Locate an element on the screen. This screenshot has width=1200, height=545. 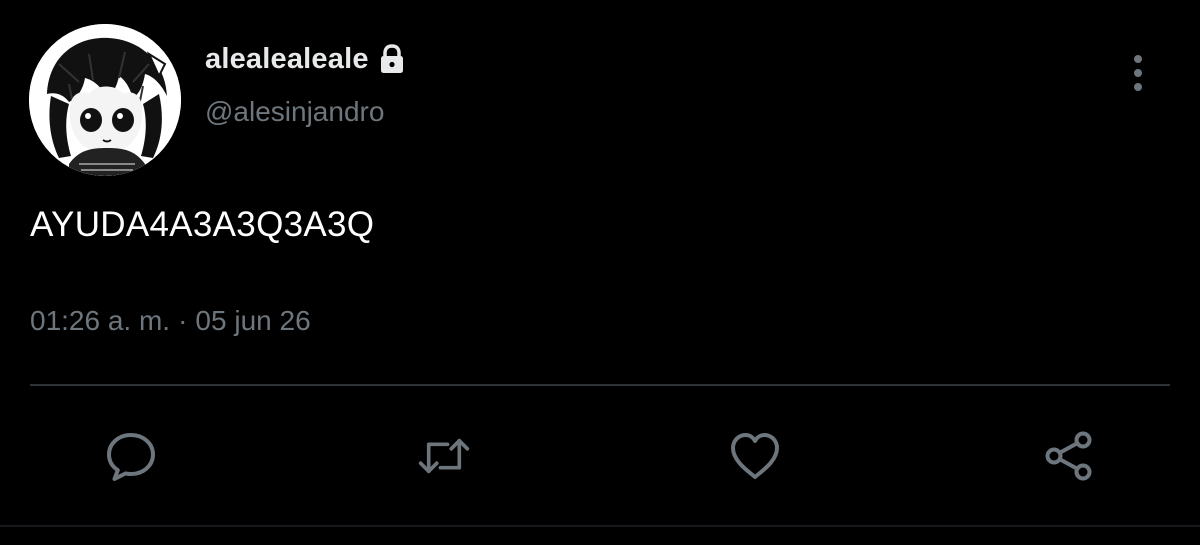
retweet-icon is located at coordinates (444, 456).